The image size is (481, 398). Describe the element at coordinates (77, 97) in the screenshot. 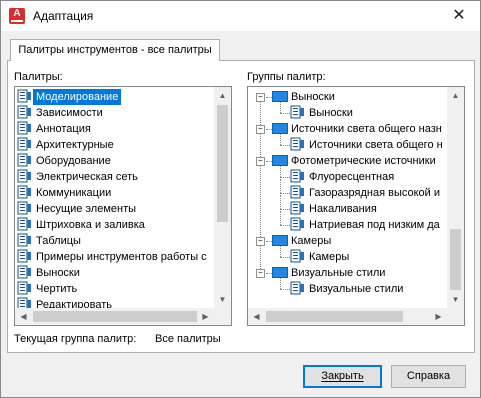

I see `palette-item-label: Моделирование` at that location.